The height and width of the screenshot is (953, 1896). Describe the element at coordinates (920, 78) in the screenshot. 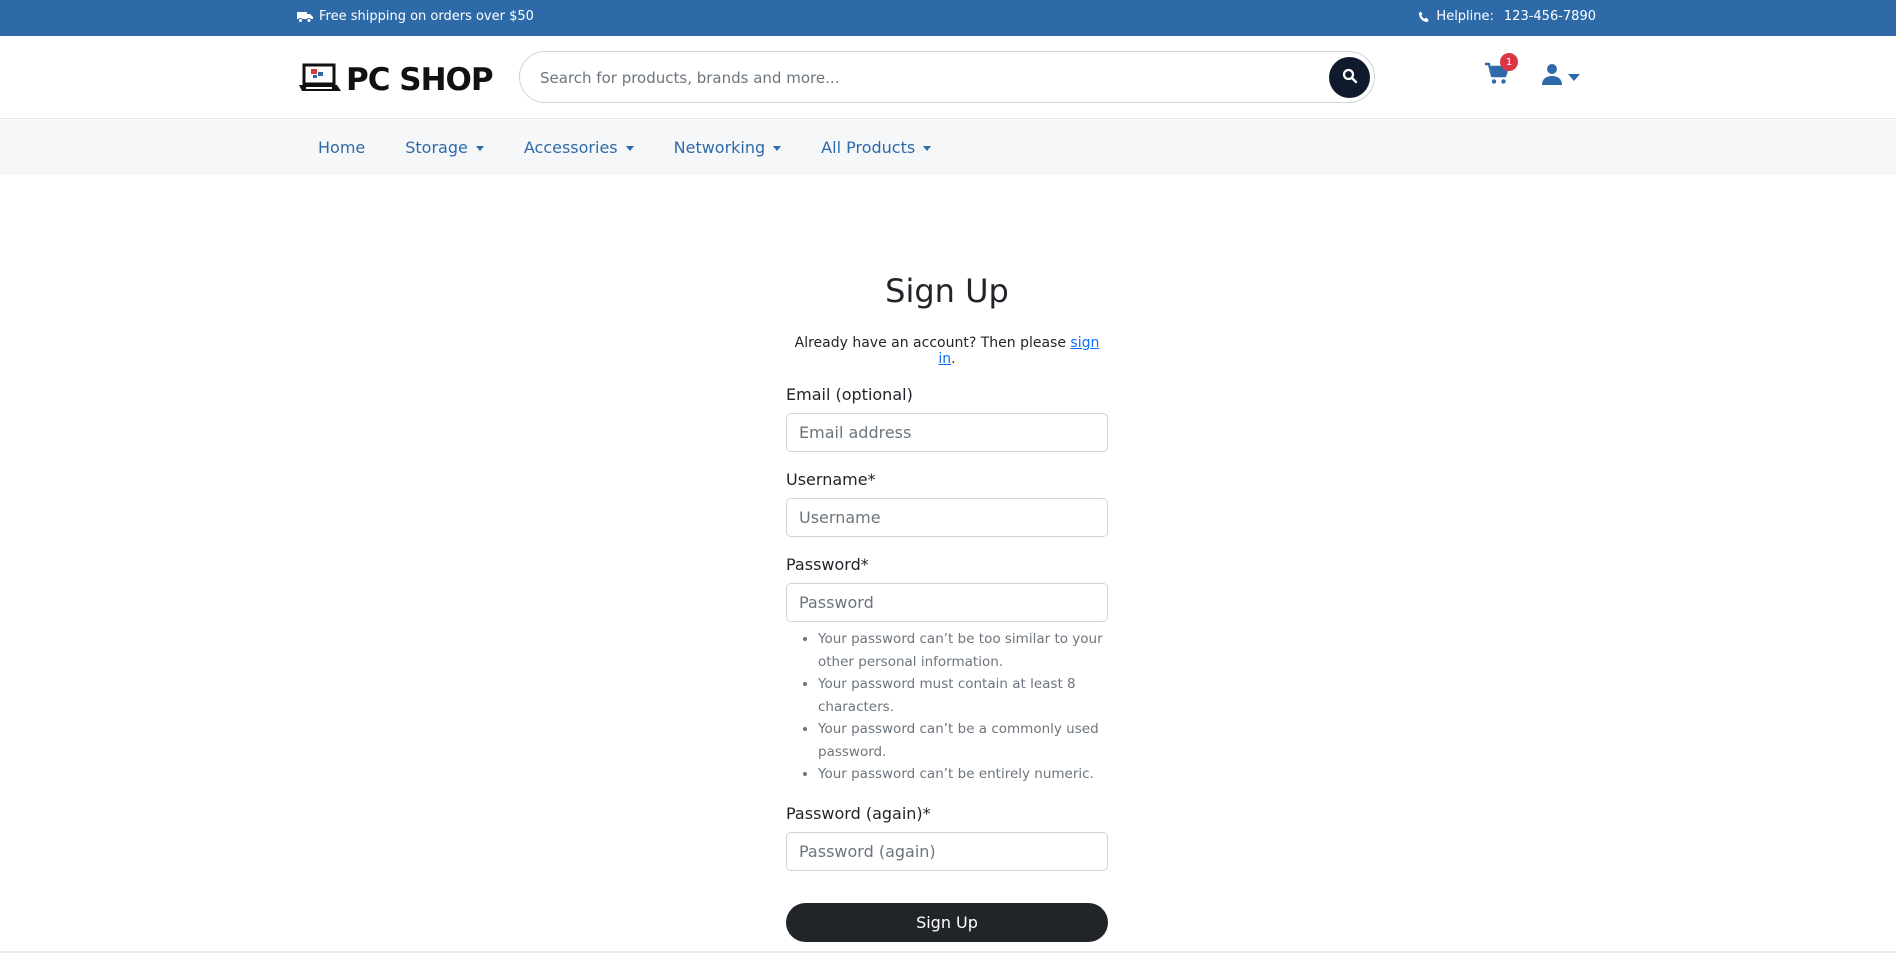

I see `search-input` at that location.